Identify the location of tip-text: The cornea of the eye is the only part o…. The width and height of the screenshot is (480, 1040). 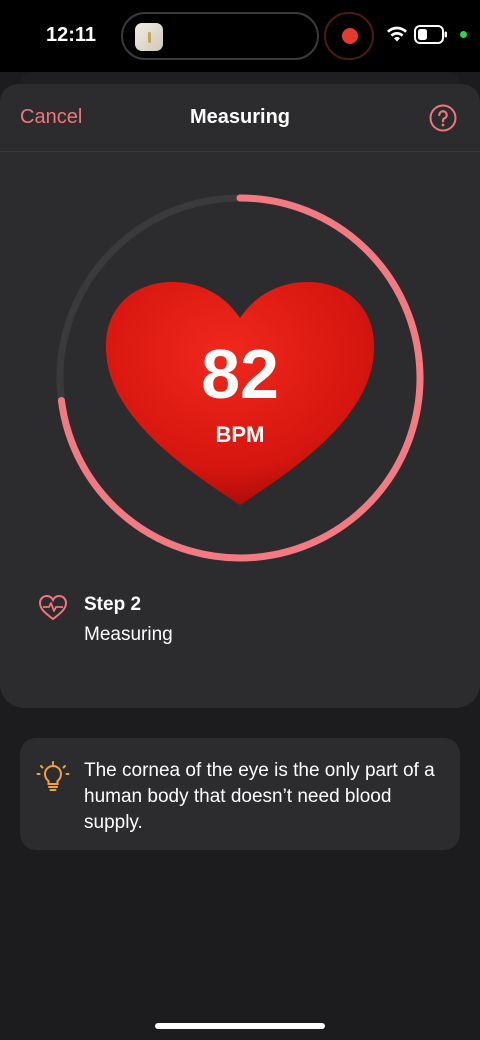
(259, 796).